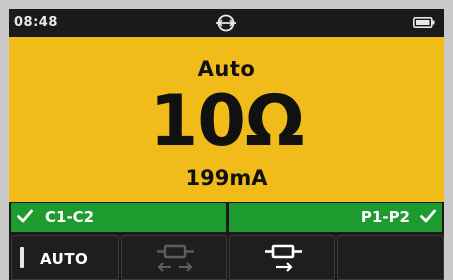 Image resolution: width=453 pixels, height=280 pixels. What do you see at coordinates (22, 257) in the screenshot?
I see `indicator-bar` at bounding box center [22, 257].